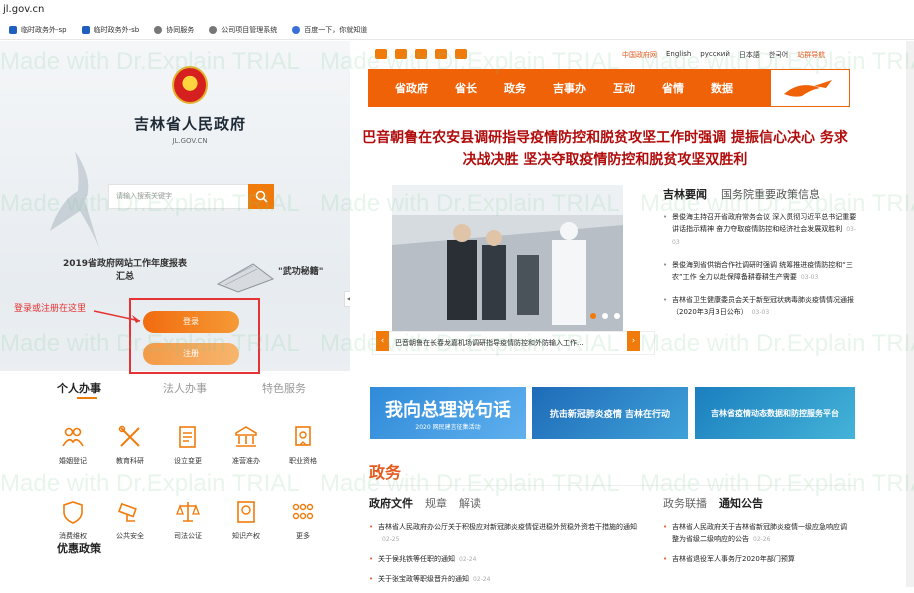  What do you see at coordinates (569, 88) in the screenshot?
I see `nav-jishiban: 吉事办` at bounding box center [569, 88].